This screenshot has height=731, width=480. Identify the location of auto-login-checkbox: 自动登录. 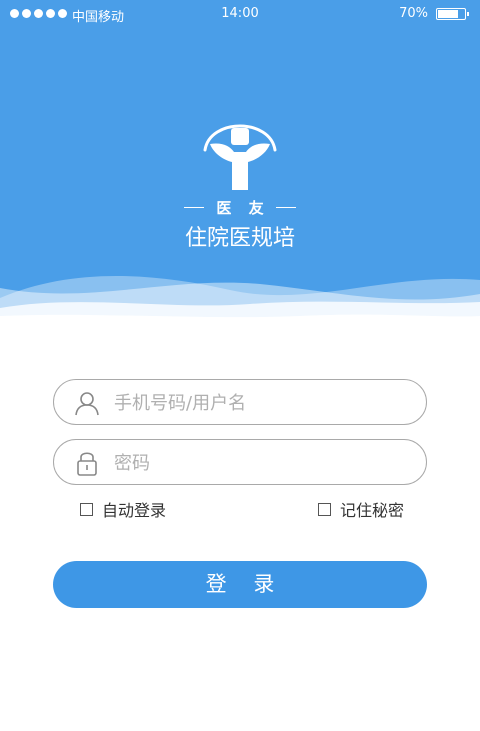
(123, 509).